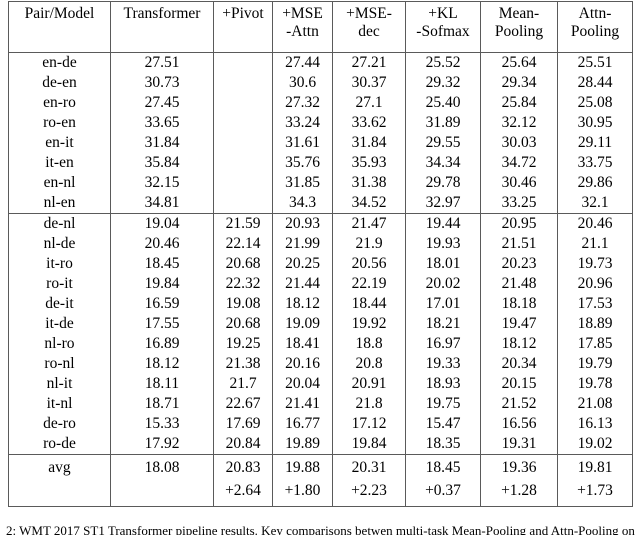  Describe the element at coordinates (243, 384) in the screenshot. I see `data-cell-pivot: 21.7` at that location.